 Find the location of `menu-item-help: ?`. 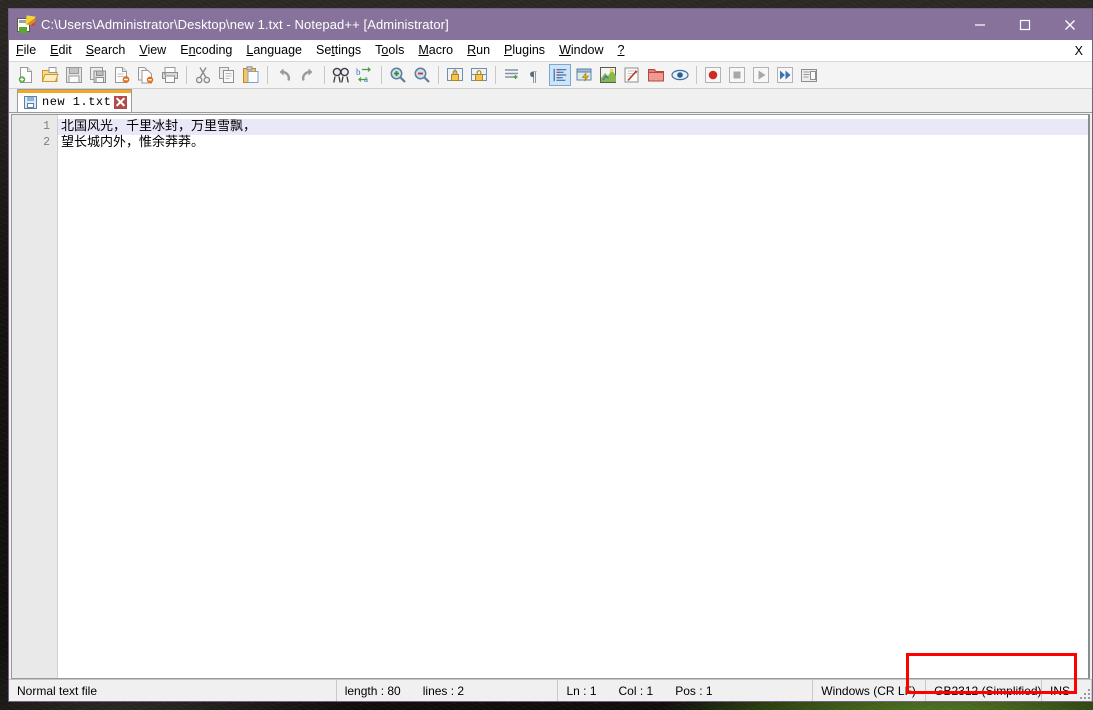

menu-item-help: ? is located at coordinates (621, 50).